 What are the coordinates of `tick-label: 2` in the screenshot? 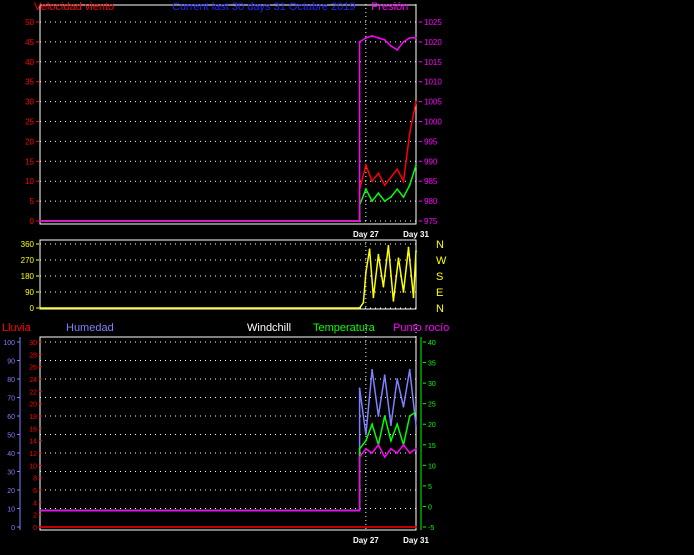 It's located at (35, 516).